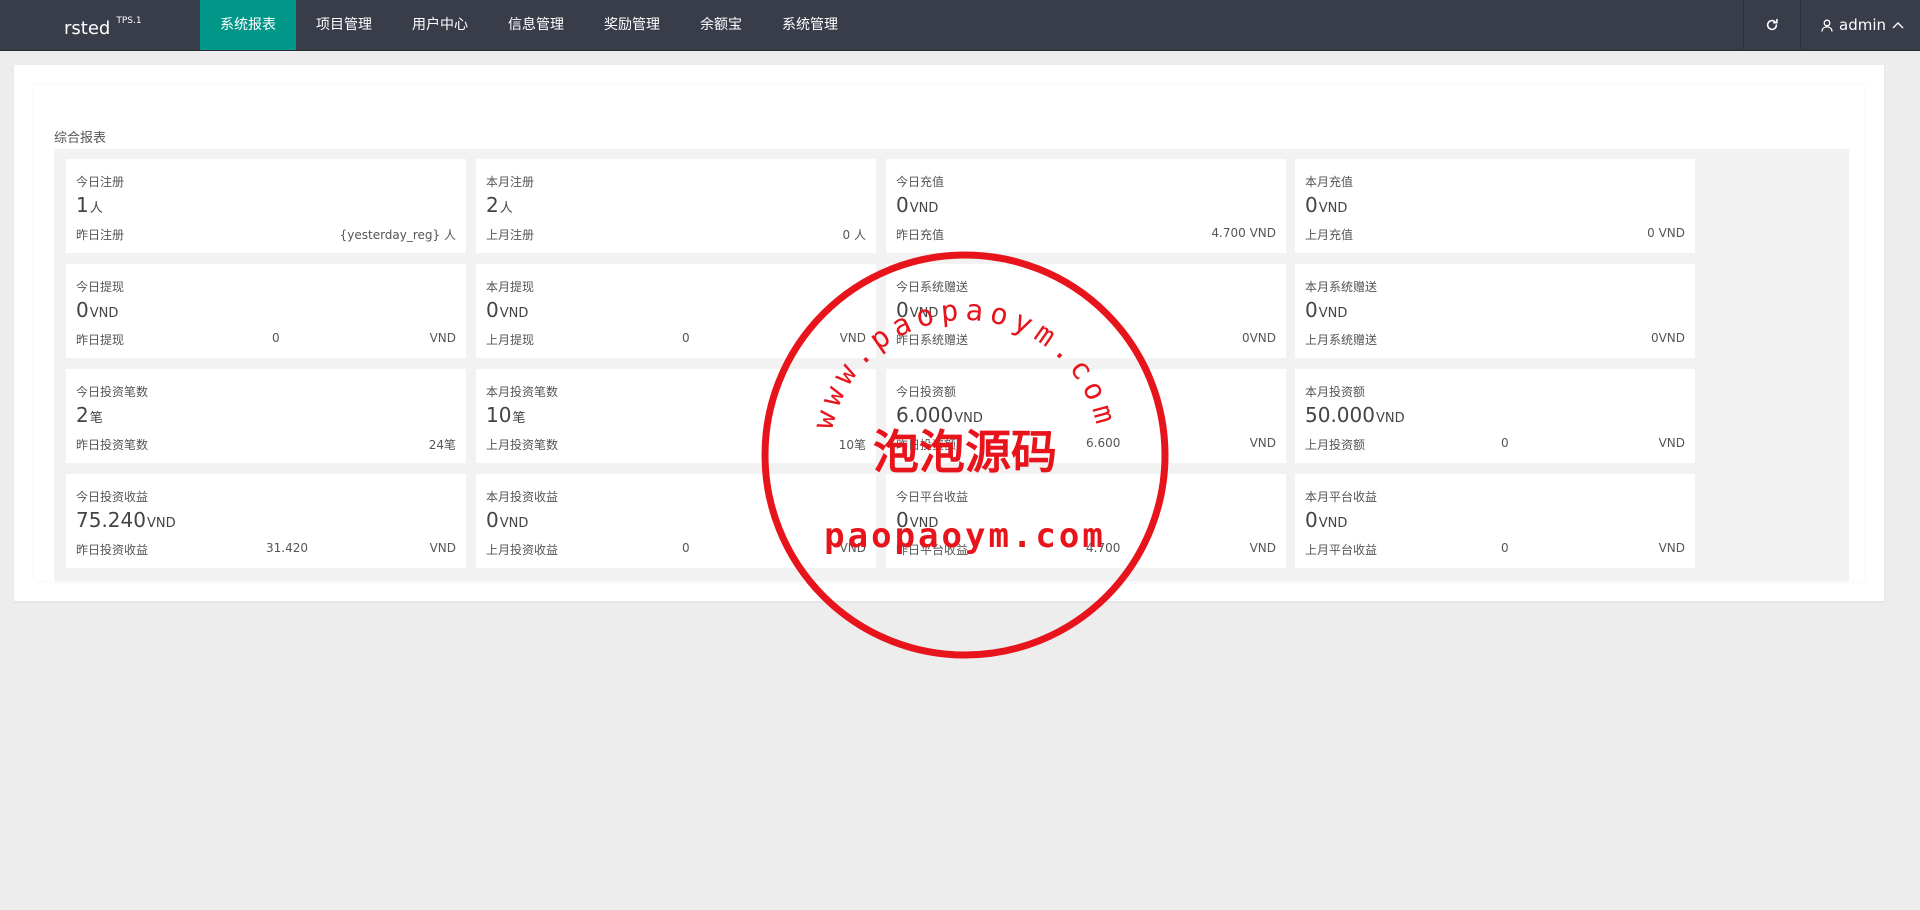  Describe the element at coordinates (344, 25) in the screenshot. I see `nav-item-projects: 项目管理` at that location.